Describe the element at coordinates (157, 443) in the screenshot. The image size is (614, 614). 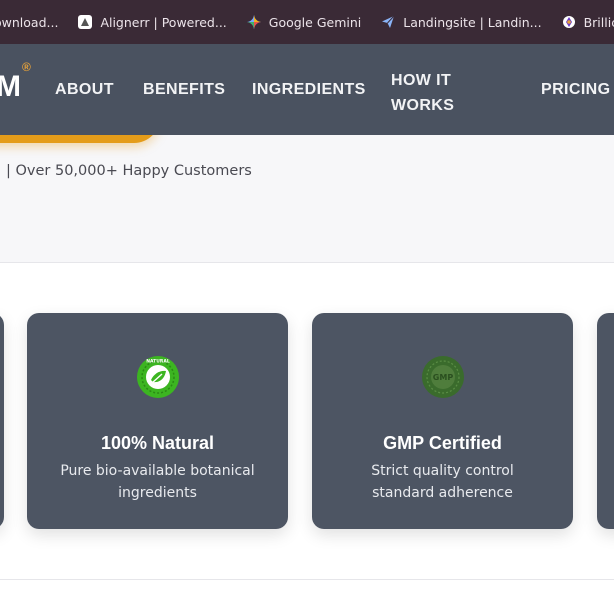
I see `card-title: 100% Natural` at that location.